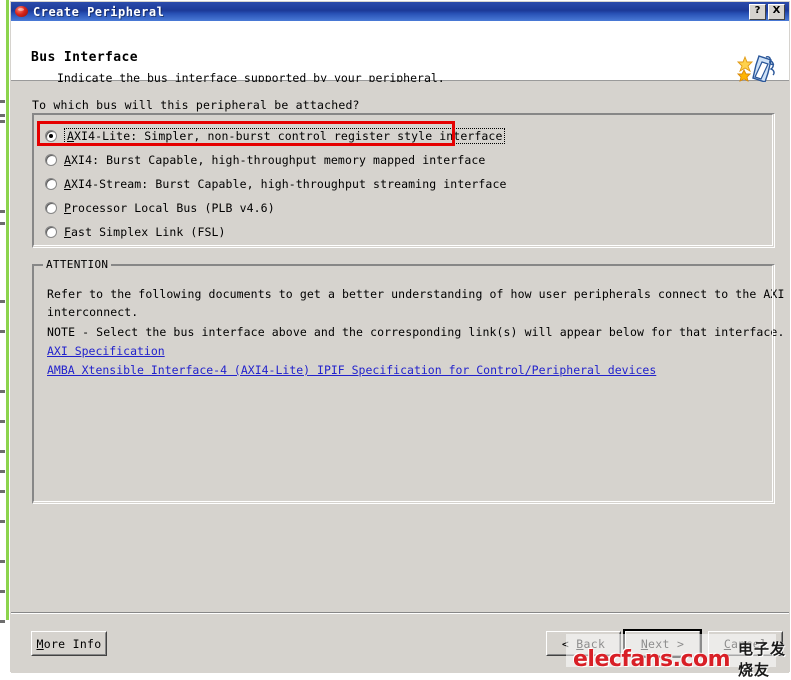 The image size is (791, 680). What do you see at coordinates (51, 160) in the screenshot?
I see `radio-axi4` at bounding box center [51, 160].